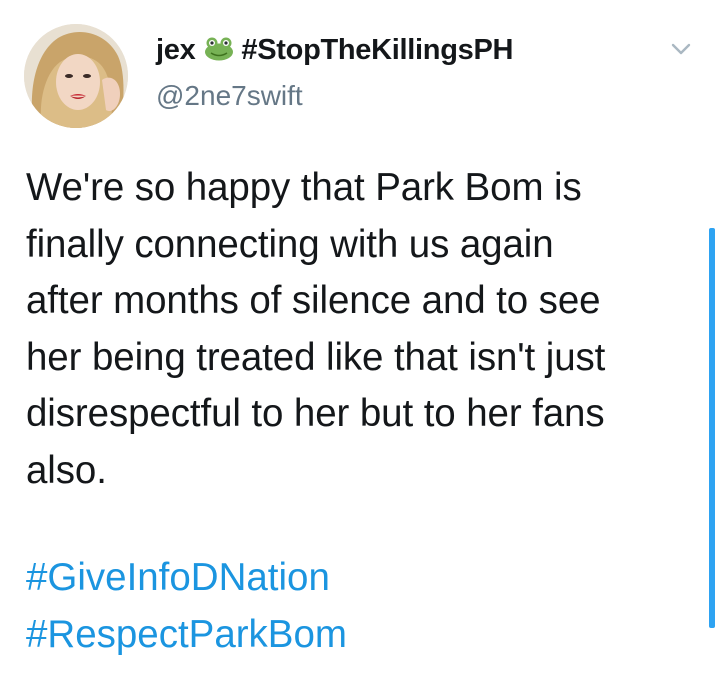  I want to click on avatar-image, so click(76, 76).